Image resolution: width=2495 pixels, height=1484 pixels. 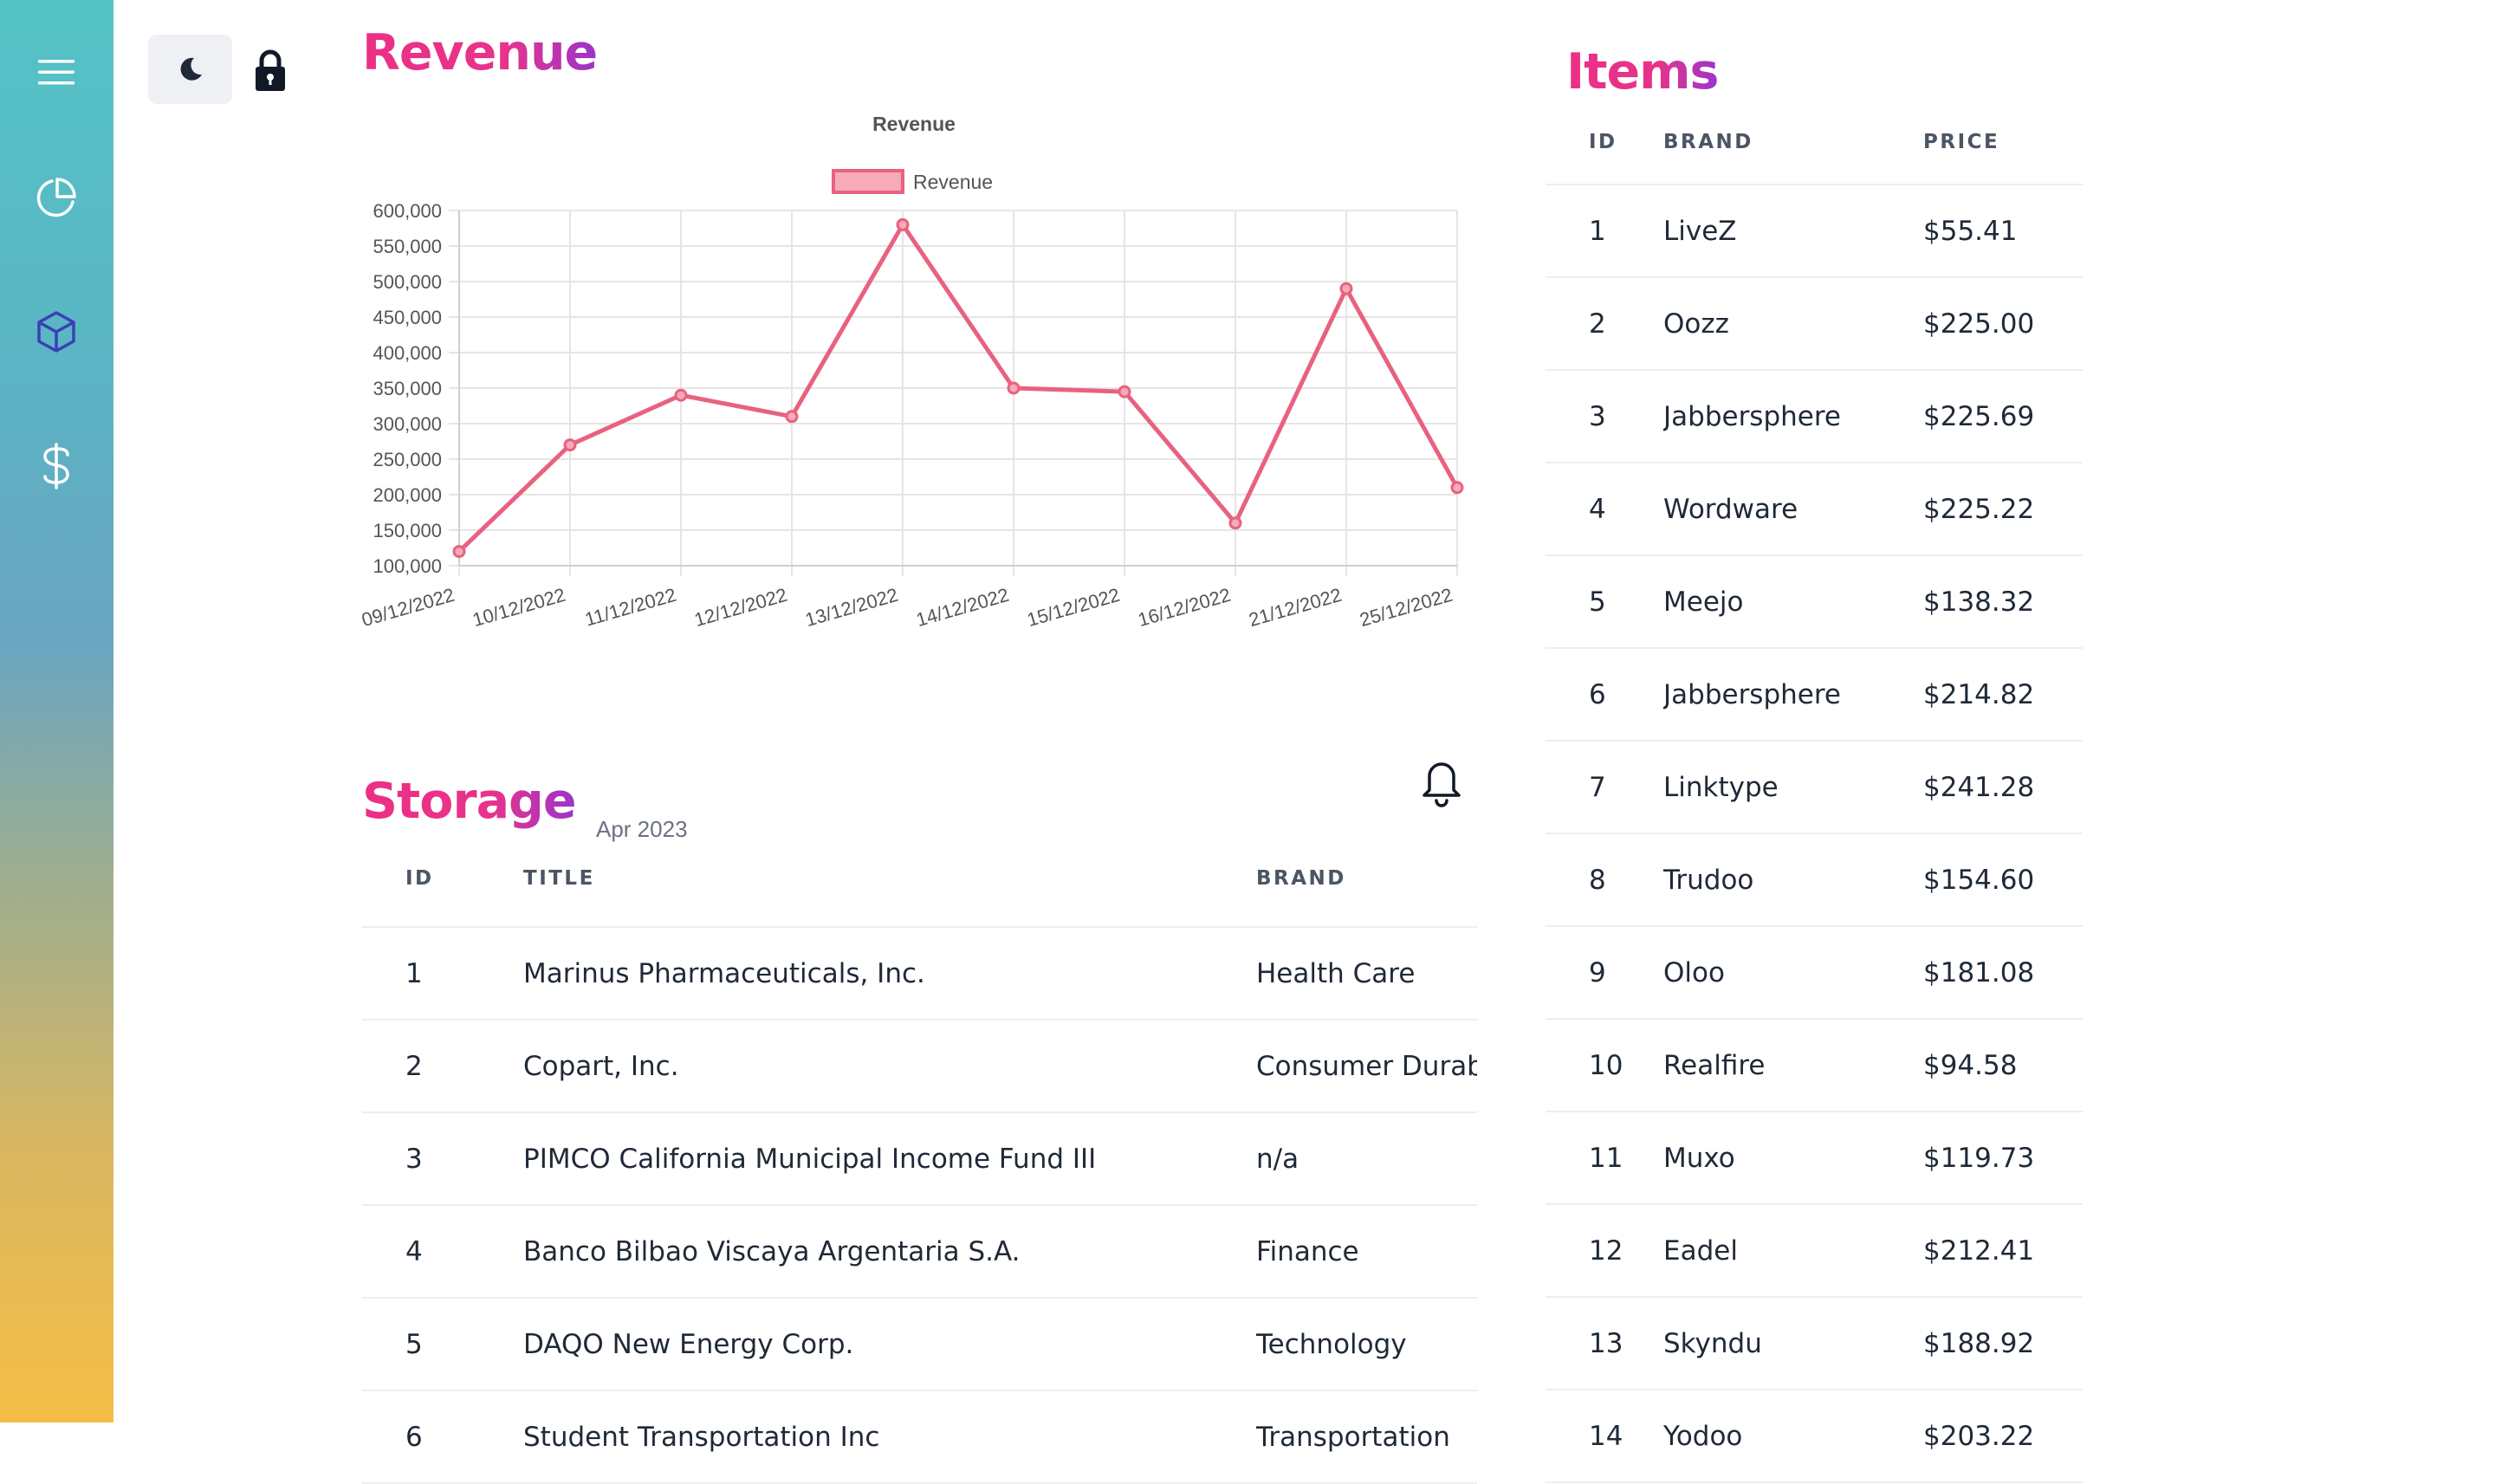 I want to click on column-header-title: TITLE, so click(x=889, y=878).